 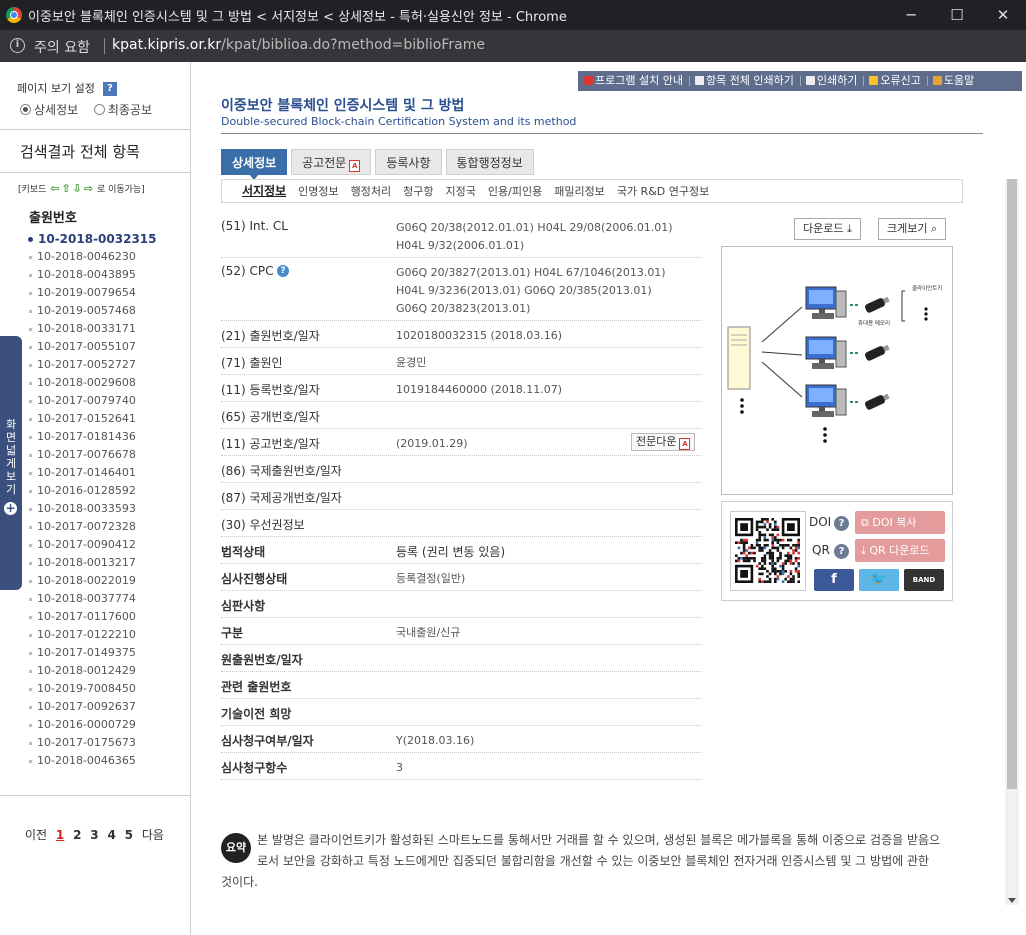 I want to click on application-list-item: 10-2018-0013217, so click(x=93, y=565).